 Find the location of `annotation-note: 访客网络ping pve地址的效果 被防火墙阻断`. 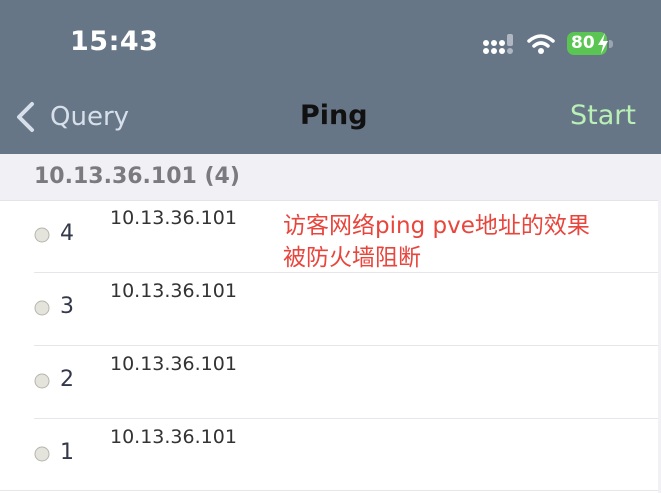

annotation-note: 访客网络ping pve地址的效果 被防火墙阻断 is located at coordinates (448, 242).